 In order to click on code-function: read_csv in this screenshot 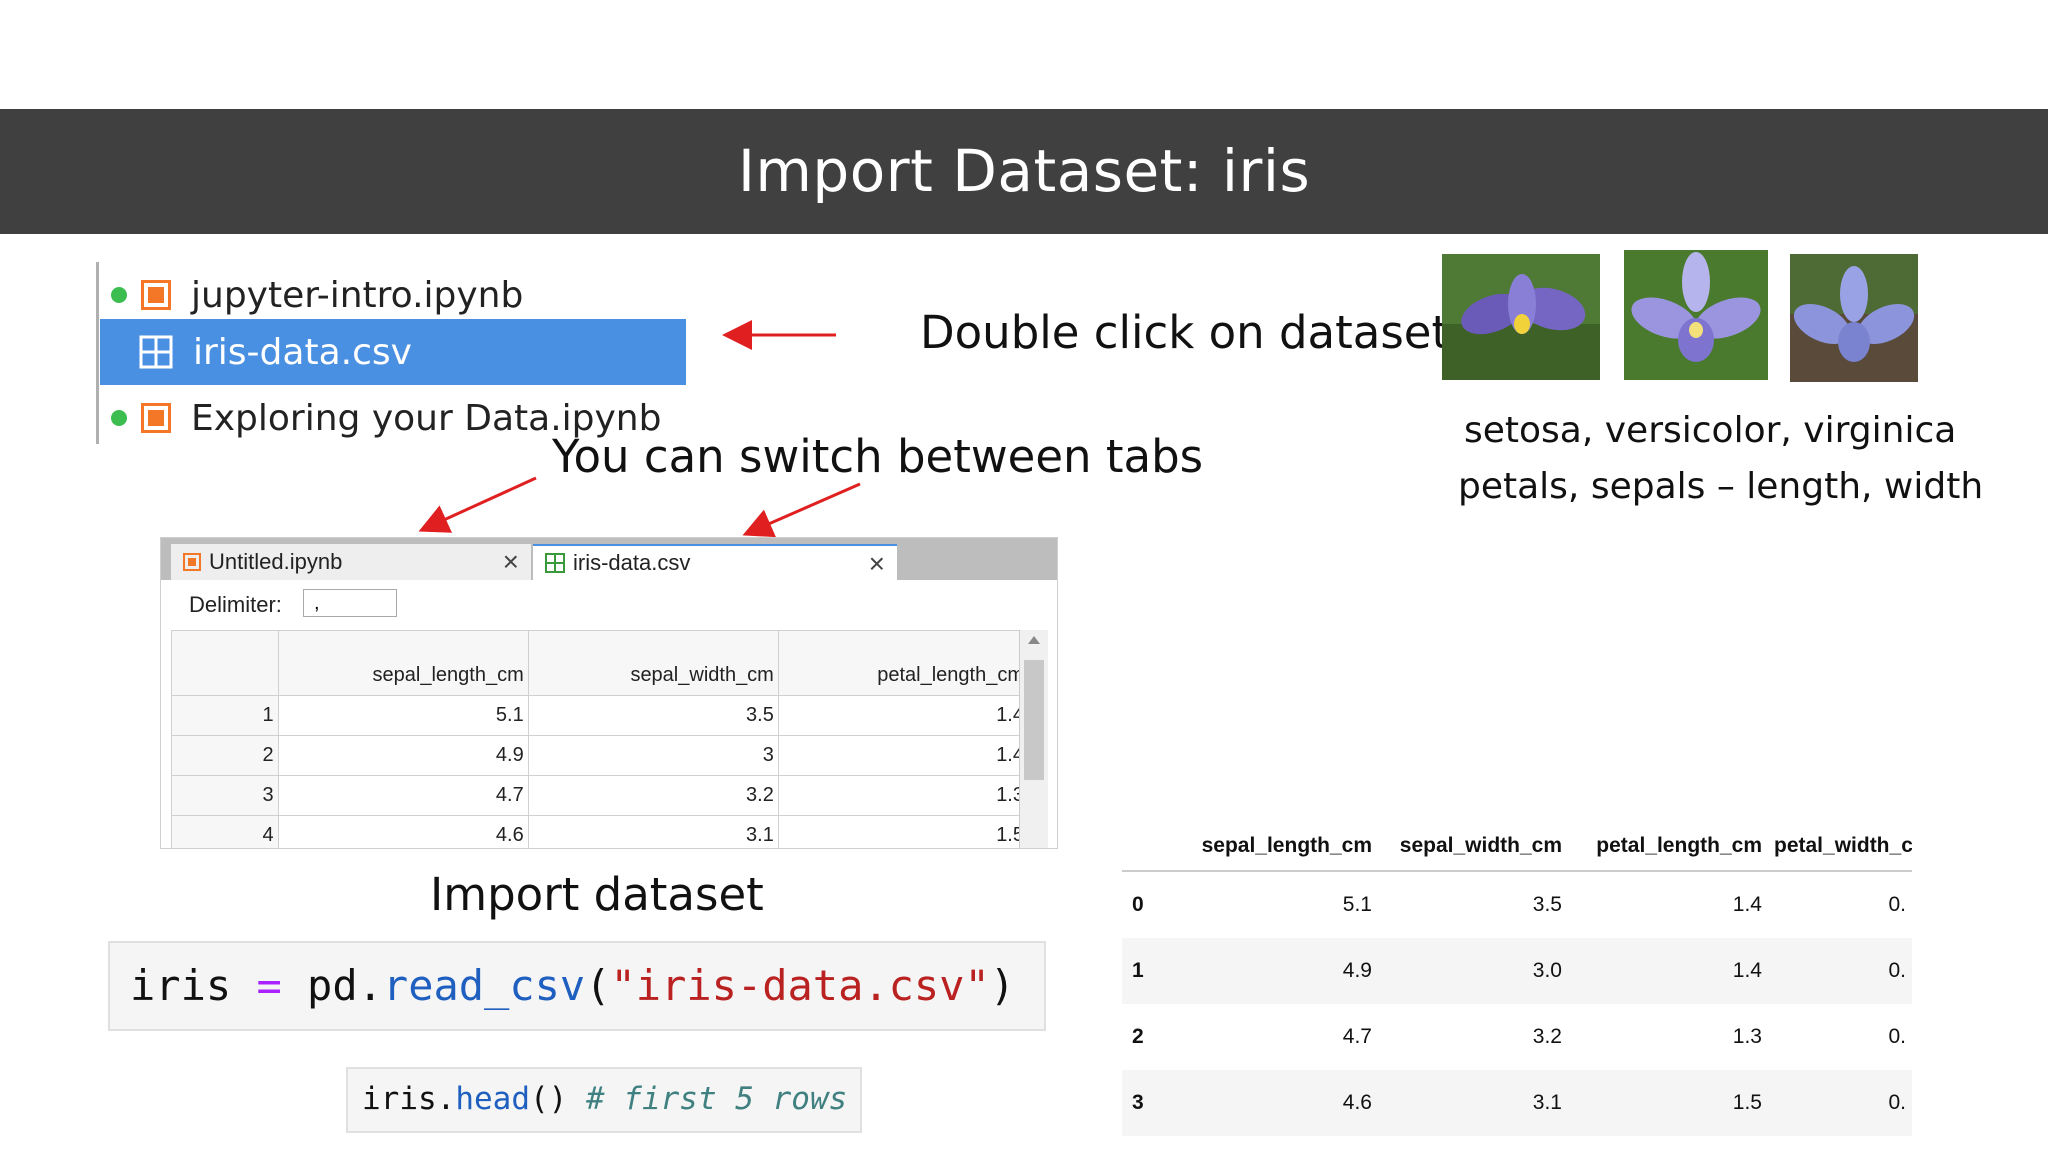, I will do `click(484, 985)`.